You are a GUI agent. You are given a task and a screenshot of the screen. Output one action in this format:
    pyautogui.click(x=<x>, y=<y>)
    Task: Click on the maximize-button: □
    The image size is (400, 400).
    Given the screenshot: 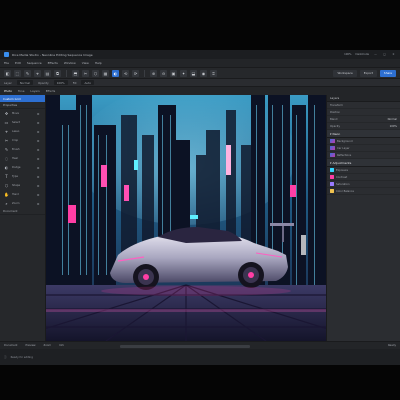 What is the action you would take?
    pyautogui.click(x=384, y=54)
    